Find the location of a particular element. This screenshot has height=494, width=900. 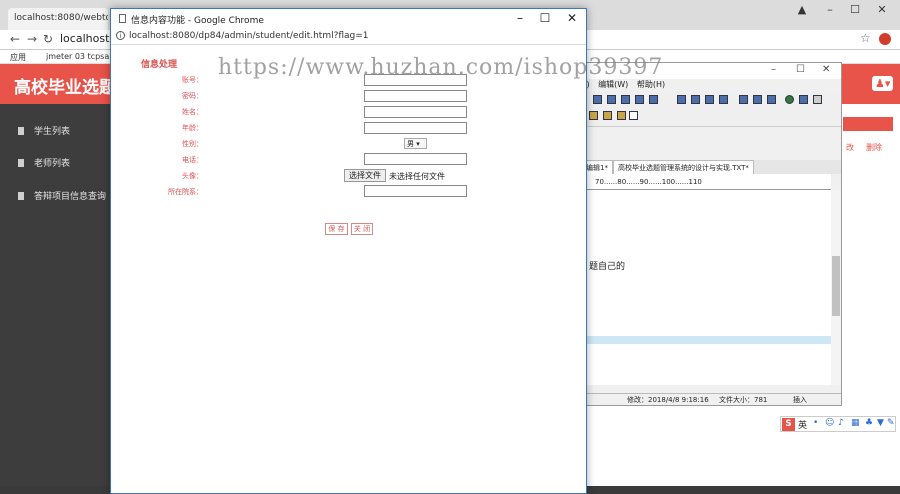

account-label: 账号： is located at coordinates (192, 80).